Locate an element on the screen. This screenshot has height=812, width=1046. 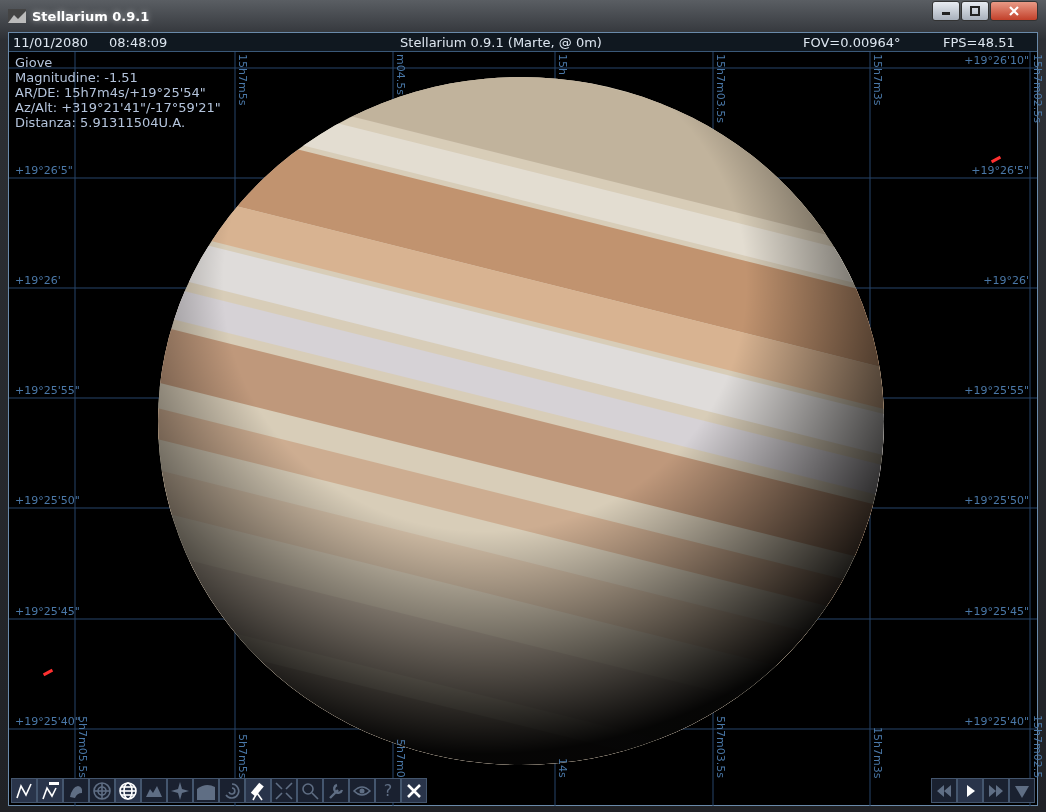
window-title: Stellarium 0.9.1 is located at coordinates (91, 16).